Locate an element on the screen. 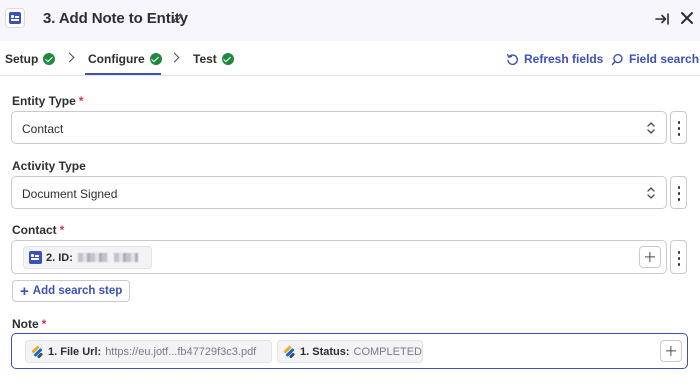 This screenshot has width=700, height=392. contact-options-icon is located at coordinates (678, 257).